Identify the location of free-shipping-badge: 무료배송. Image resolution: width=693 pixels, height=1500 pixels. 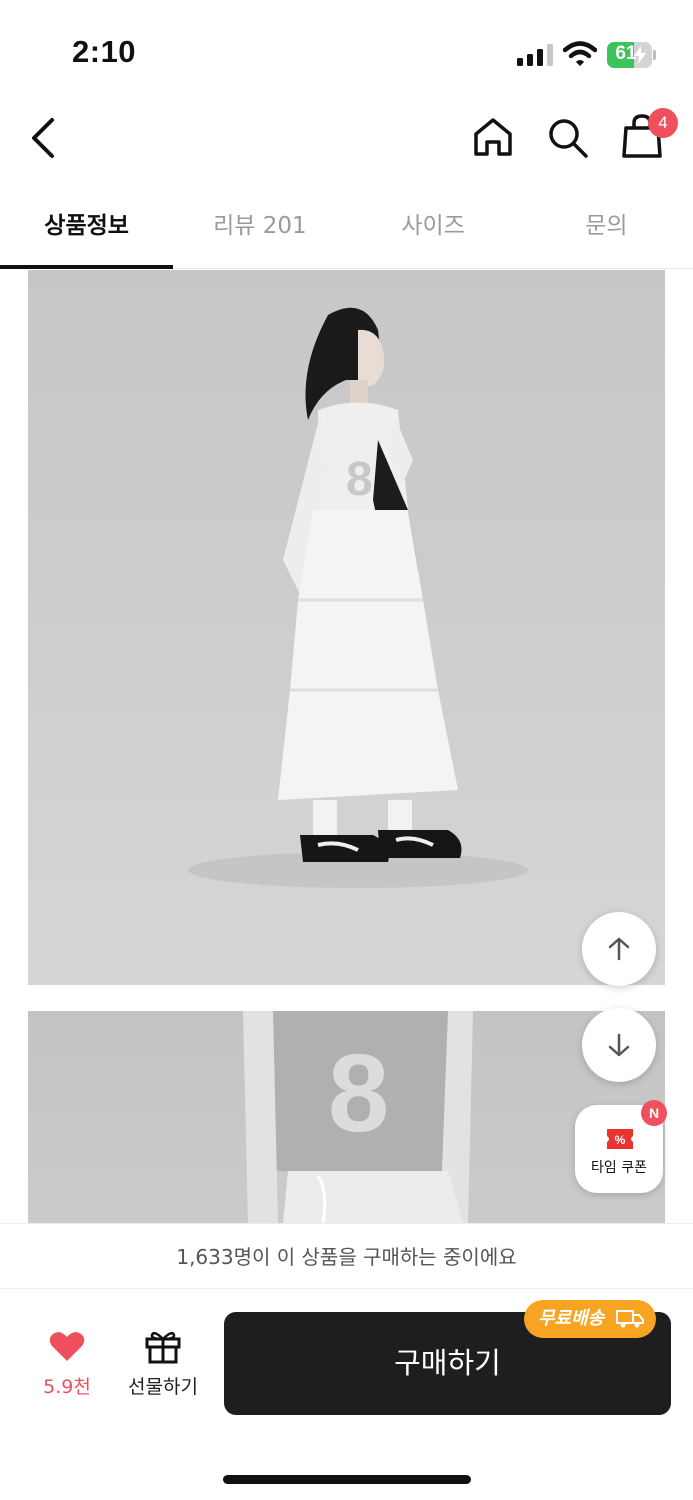
(590, 1319).